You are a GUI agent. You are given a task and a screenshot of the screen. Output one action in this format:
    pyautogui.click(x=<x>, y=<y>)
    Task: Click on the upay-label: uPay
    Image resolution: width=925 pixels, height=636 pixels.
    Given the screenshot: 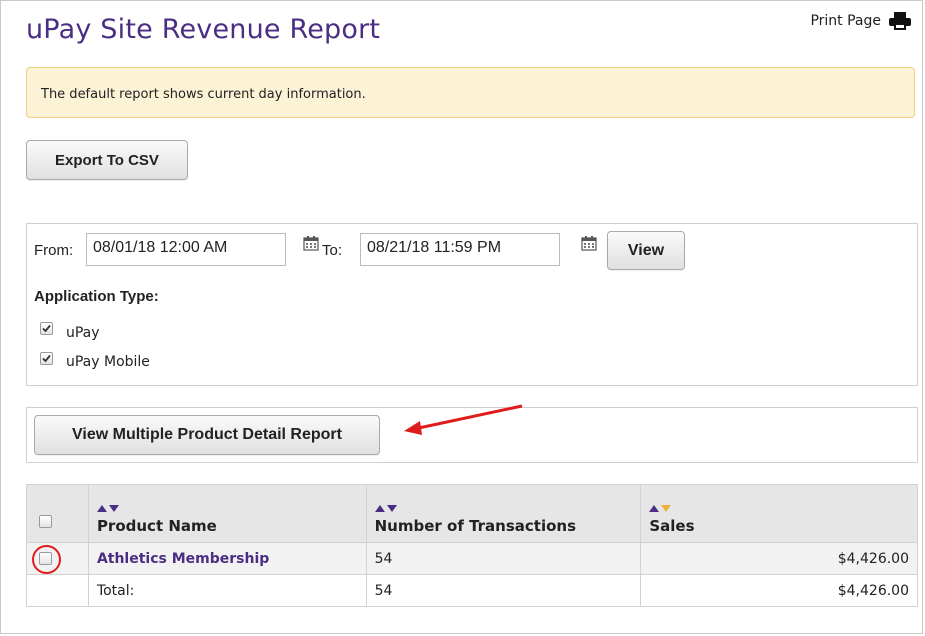 What is the action you would take?
    pyautogui.click(x=83, y=333)
    